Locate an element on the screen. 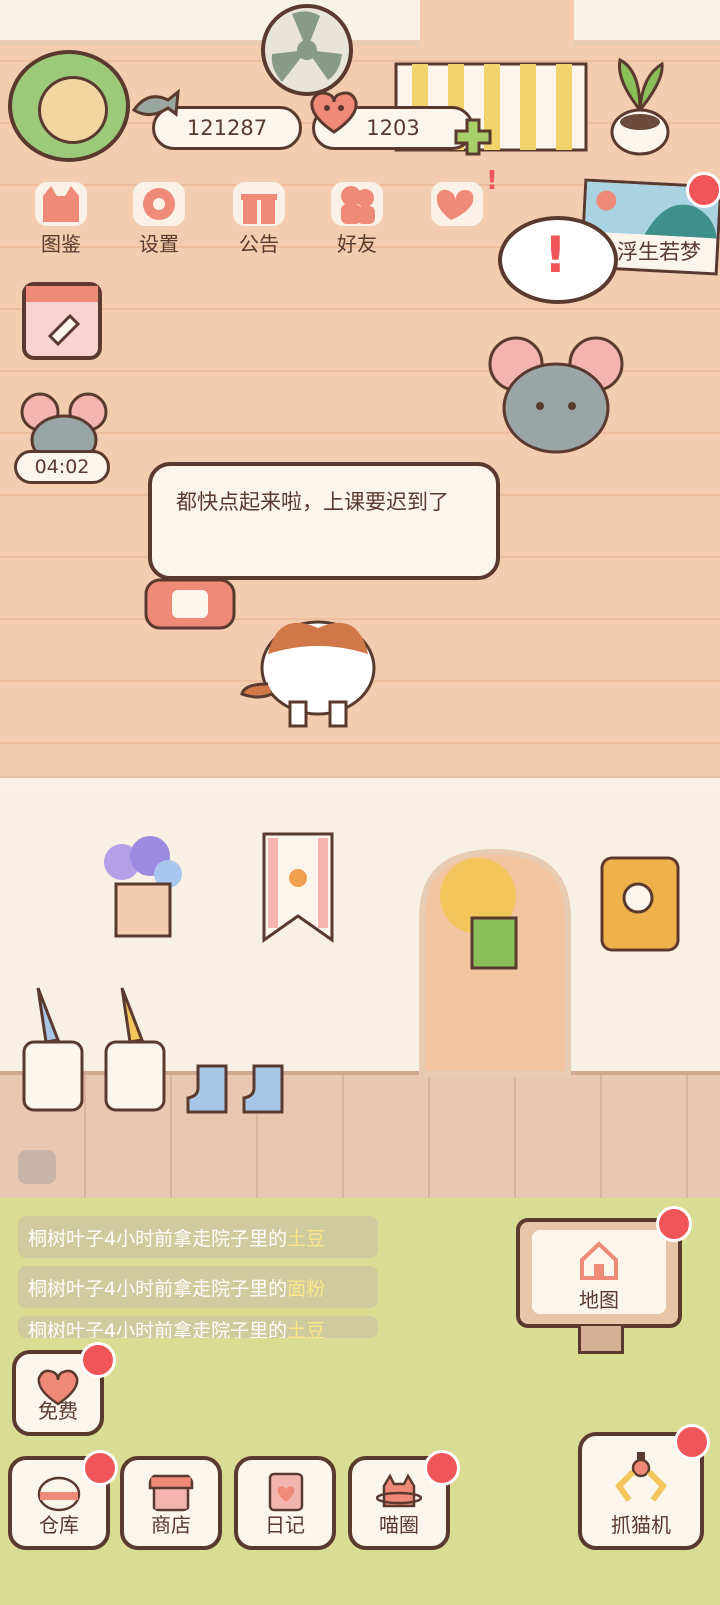 This screenshot has width=720, height=1605. event-timer: 04:02 is located at coordinates (62, 467).